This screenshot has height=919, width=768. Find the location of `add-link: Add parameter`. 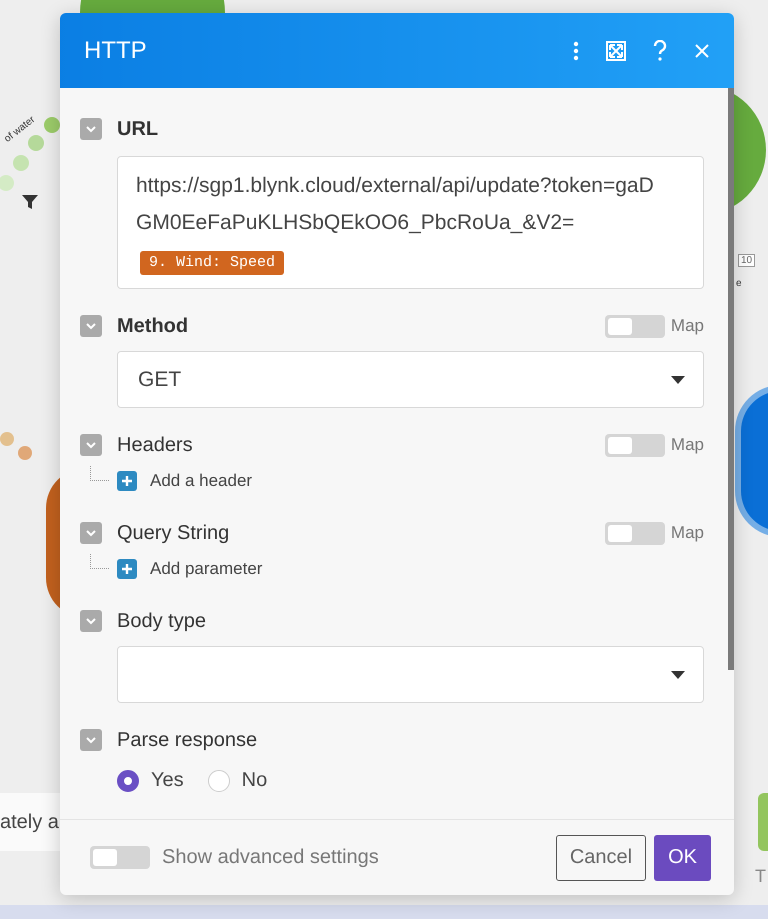

add-link: Add parameter is located at coordinates (206, 569).